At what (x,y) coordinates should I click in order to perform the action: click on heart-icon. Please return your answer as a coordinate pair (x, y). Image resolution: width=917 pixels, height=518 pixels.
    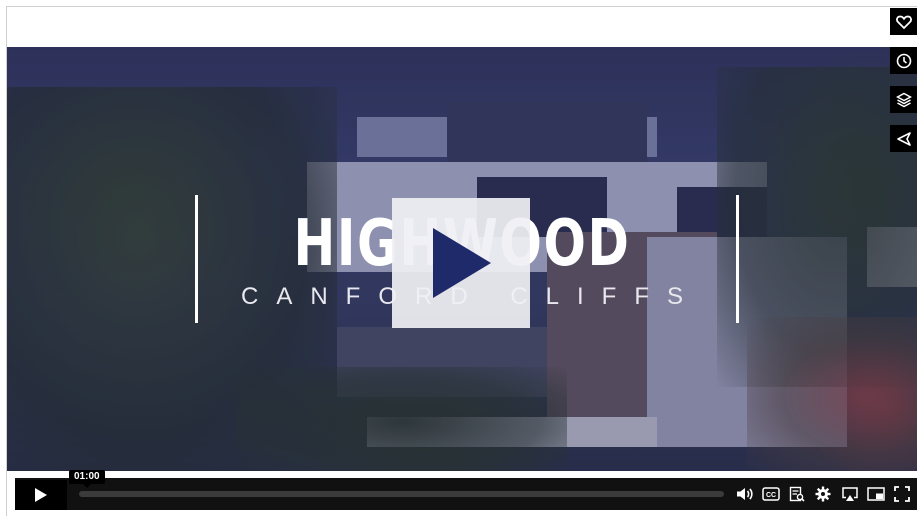
    Looking at the image, I should click on (903, 22).